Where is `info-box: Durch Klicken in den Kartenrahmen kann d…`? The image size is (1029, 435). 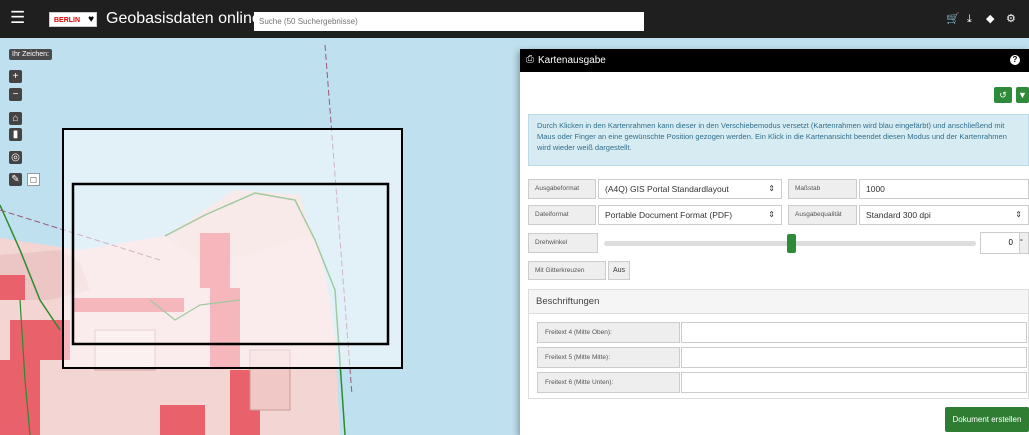
info-box: Durch Klicken in den Kartenrahmen kann d… is located at coordinates (778, 140).